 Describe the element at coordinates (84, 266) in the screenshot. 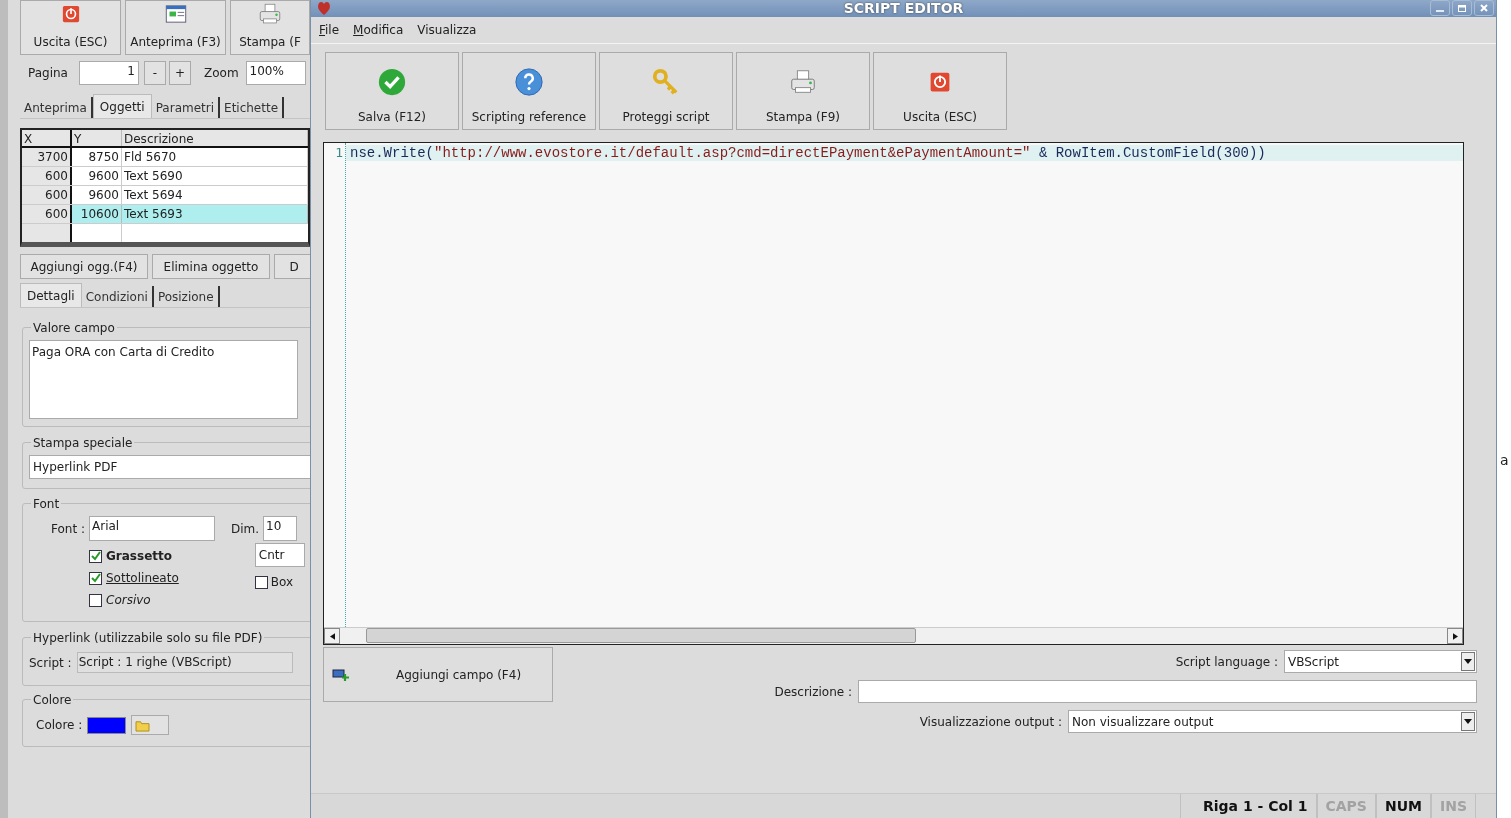

I see `action-button: Aggiungi ogg.(F4)` at that location.